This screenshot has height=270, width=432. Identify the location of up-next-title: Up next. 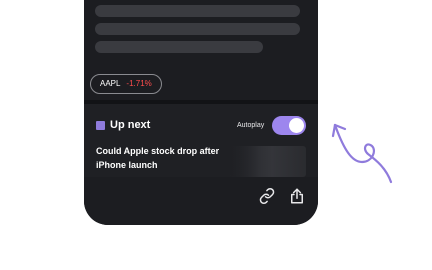
(130, 125).